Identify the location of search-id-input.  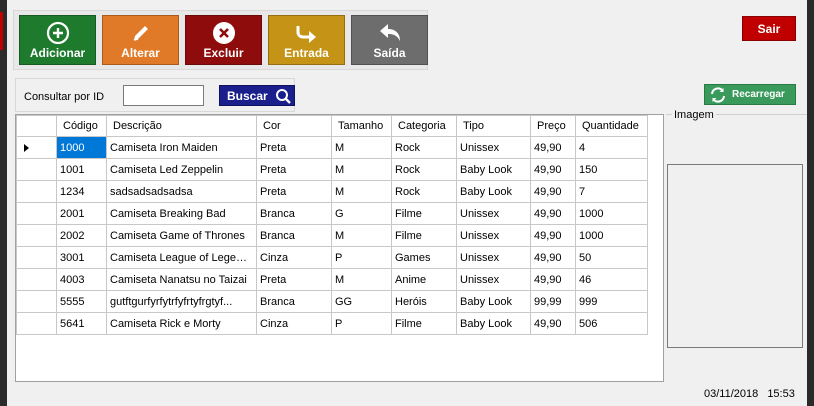
(163, 95).